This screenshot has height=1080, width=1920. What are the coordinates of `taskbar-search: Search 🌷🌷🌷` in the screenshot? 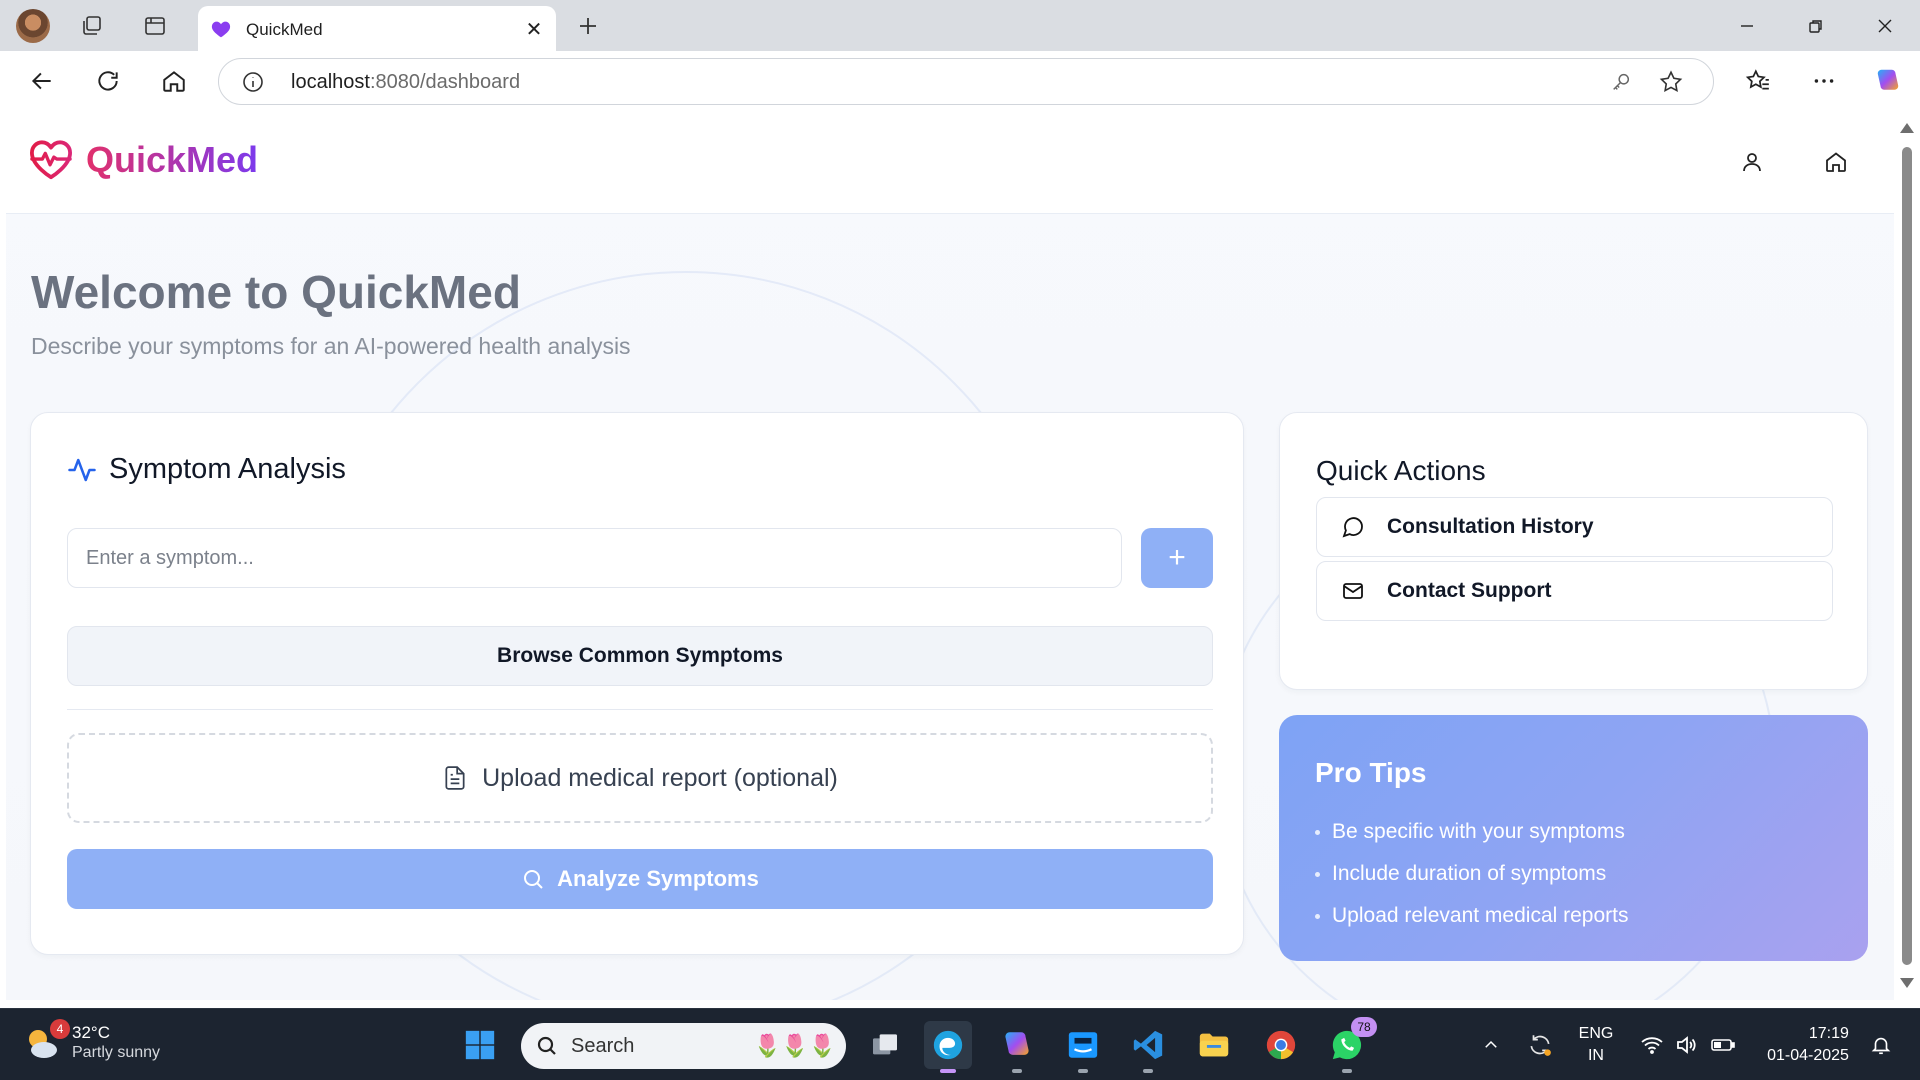 It's located at (683, 1046).